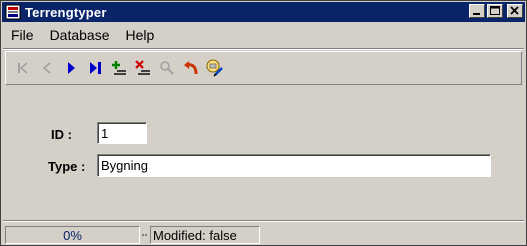  I want to click on close-icon, so click(514, 10).